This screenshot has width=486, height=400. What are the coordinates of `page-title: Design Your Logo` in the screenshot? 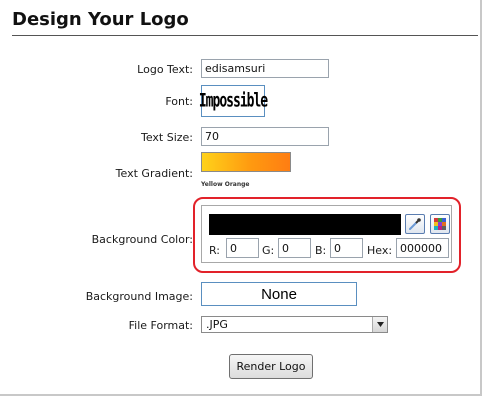 It's located at (100, 19).